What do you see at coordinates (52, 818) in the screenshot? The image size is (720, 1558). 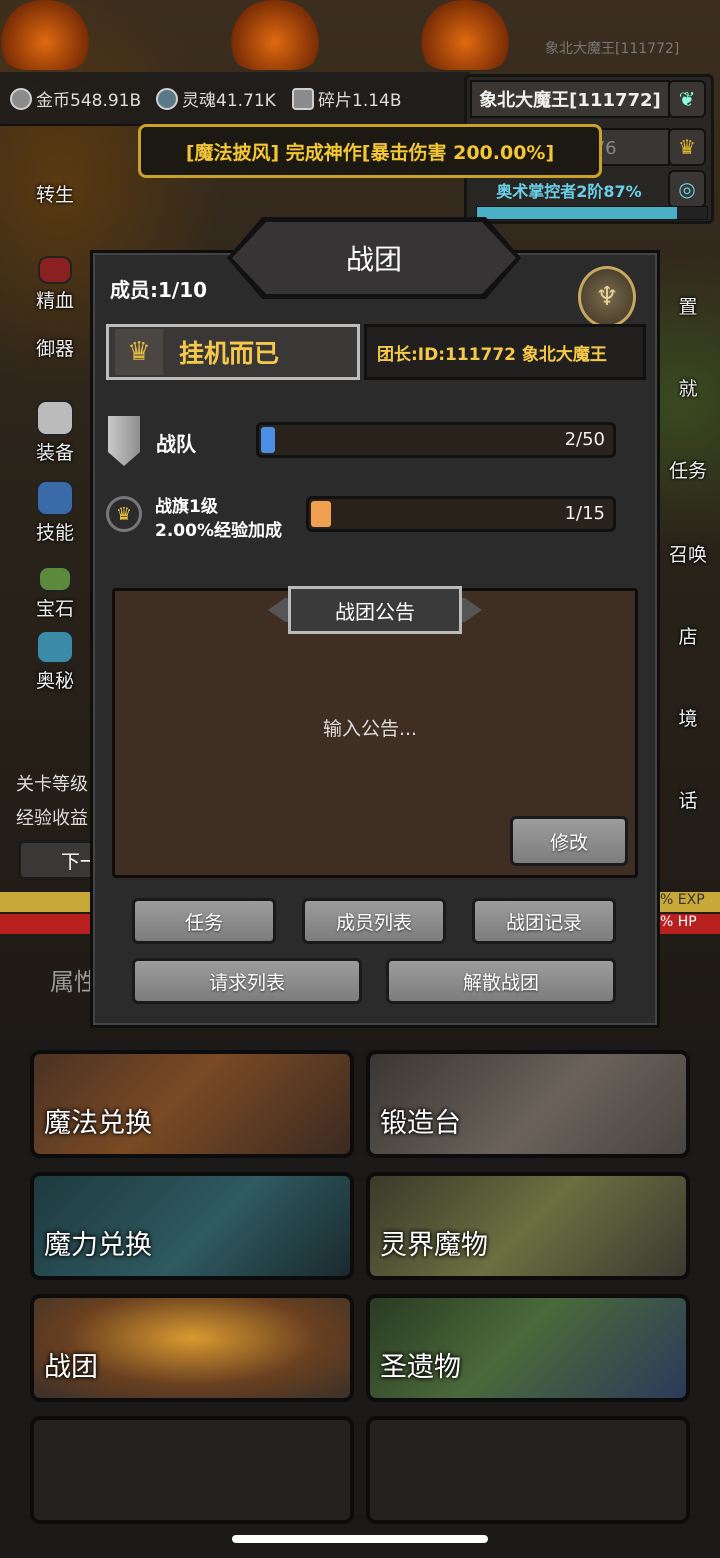 I see `exp-income-label: 经验收益` at bounding box center [52, 818].